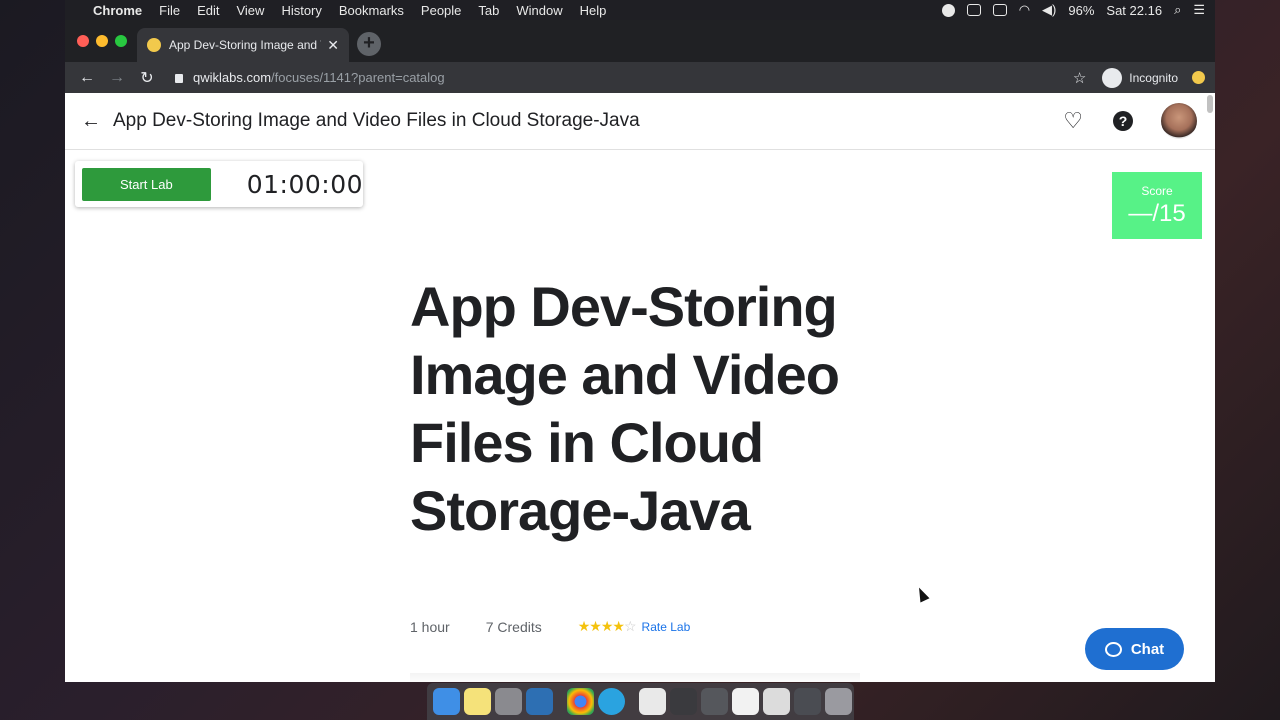 Image resolution: width=1280 pixels, height=720 pixels. What do you see at coordinates (1024, 10) in the screenshot?
I see `wifi-icon: ◠` at bounding box center [1024, 10].